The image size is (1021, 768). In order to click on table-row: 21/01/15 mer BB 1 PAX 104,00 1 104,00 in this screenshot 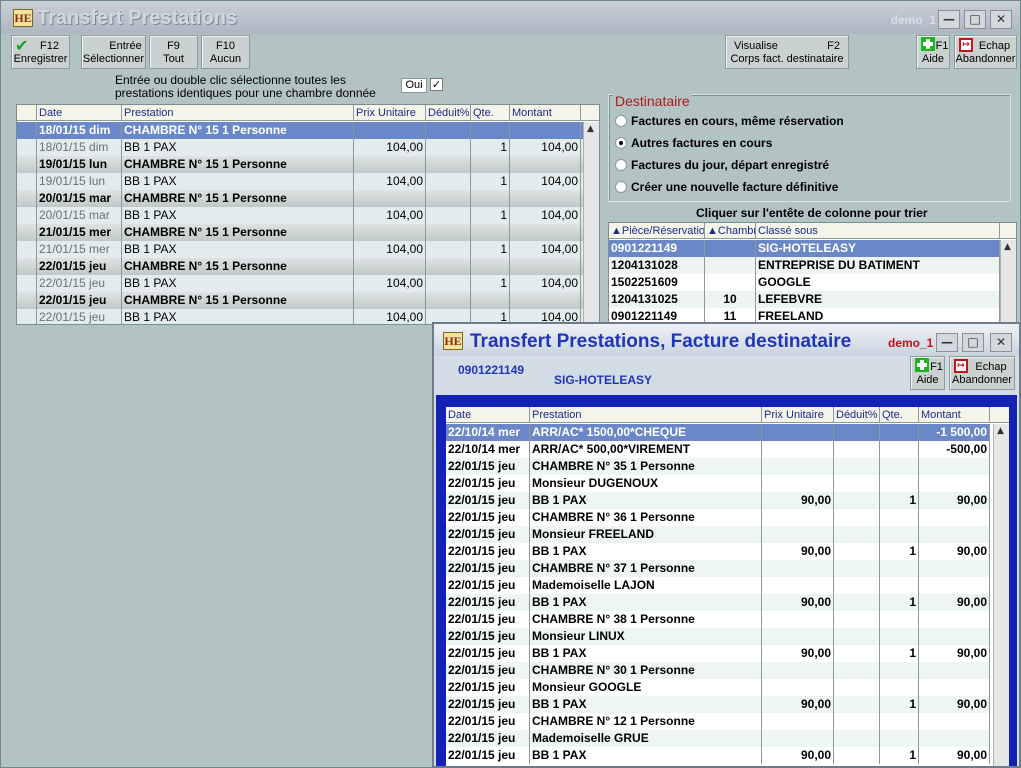, I will do `click(300, 249)`.